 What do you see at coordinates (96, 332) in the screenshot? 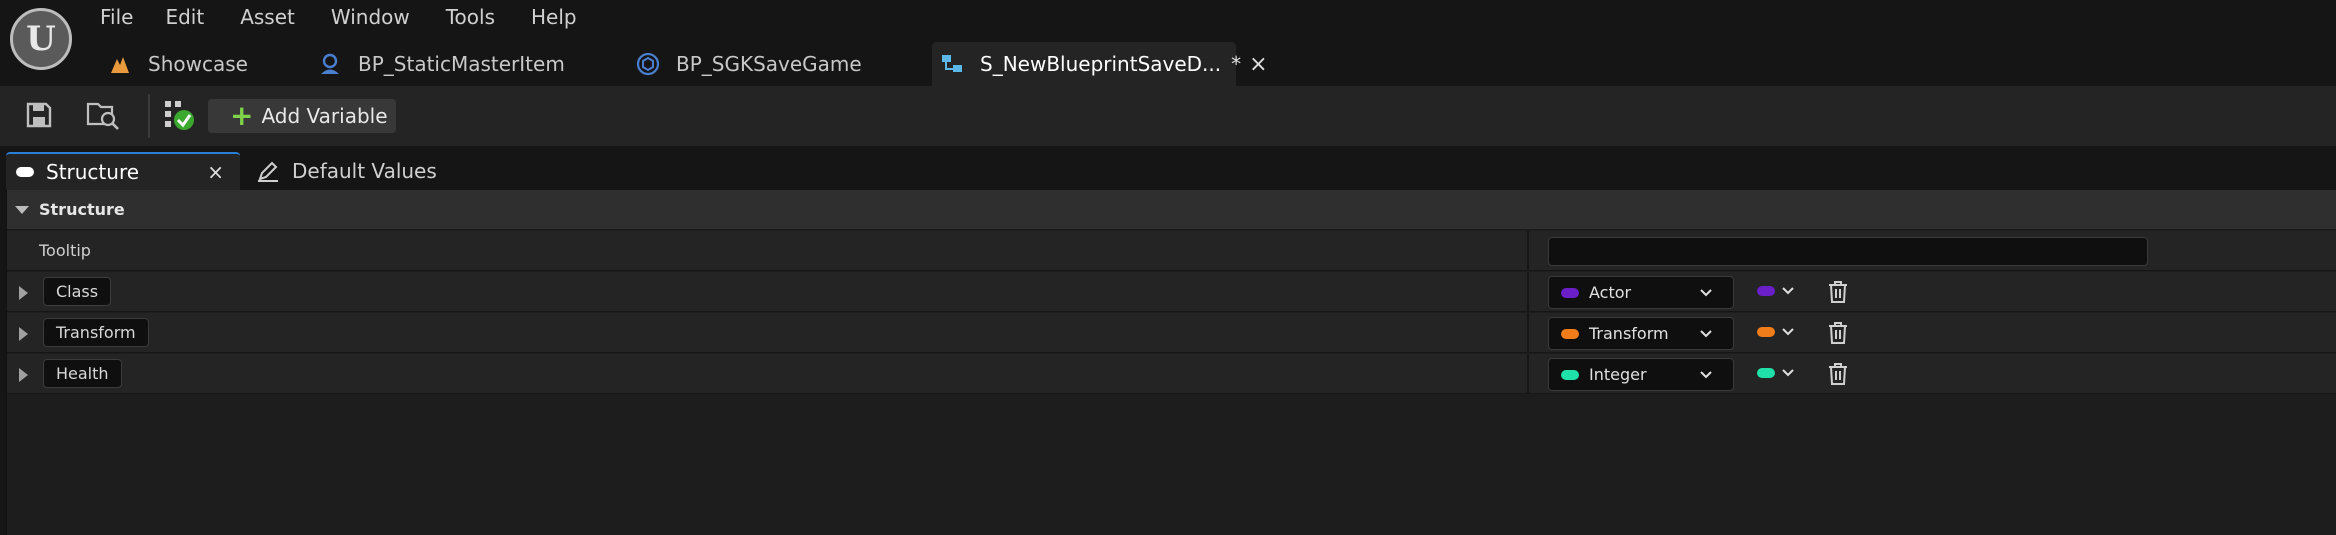
I see `variable-name-field: Transform` at bounding box center [96, 332].